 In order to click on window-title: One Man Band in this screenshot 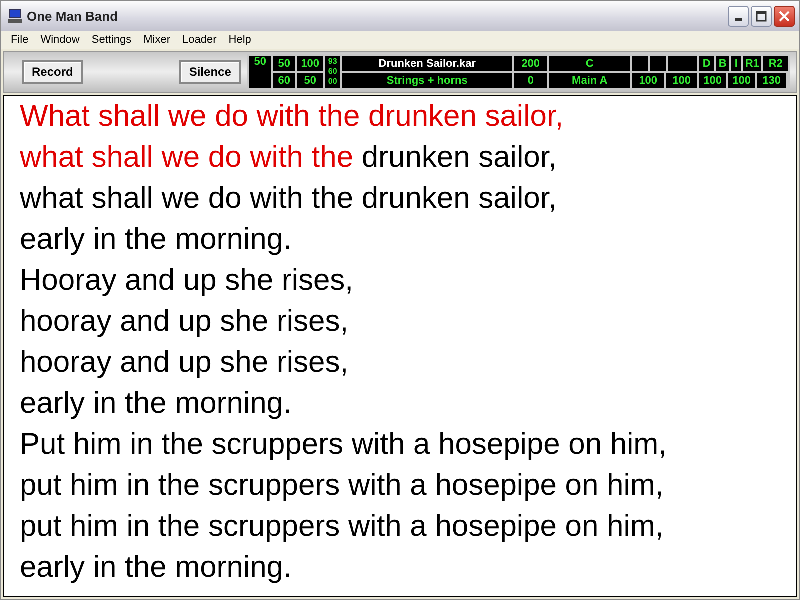, I will do `click(73, 16)`.